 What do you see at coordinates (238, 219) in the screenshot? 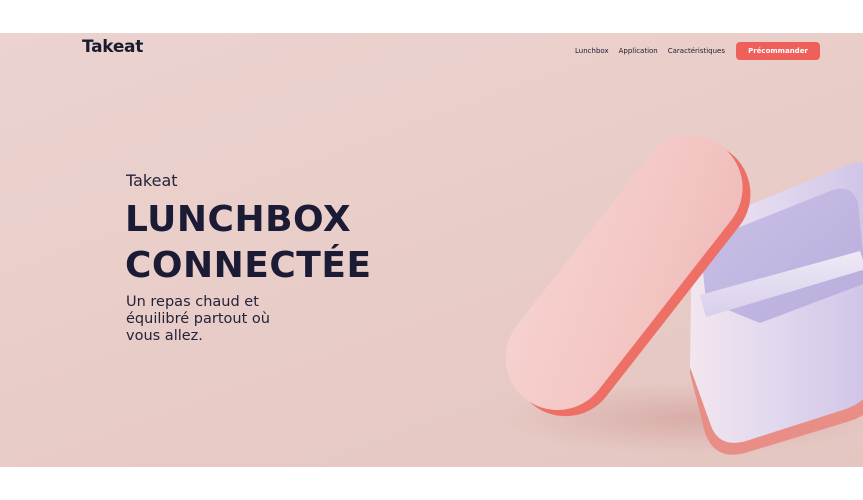
I see `hero-title-line-1: LUNCHBOX` at bounding box center [238, 219].